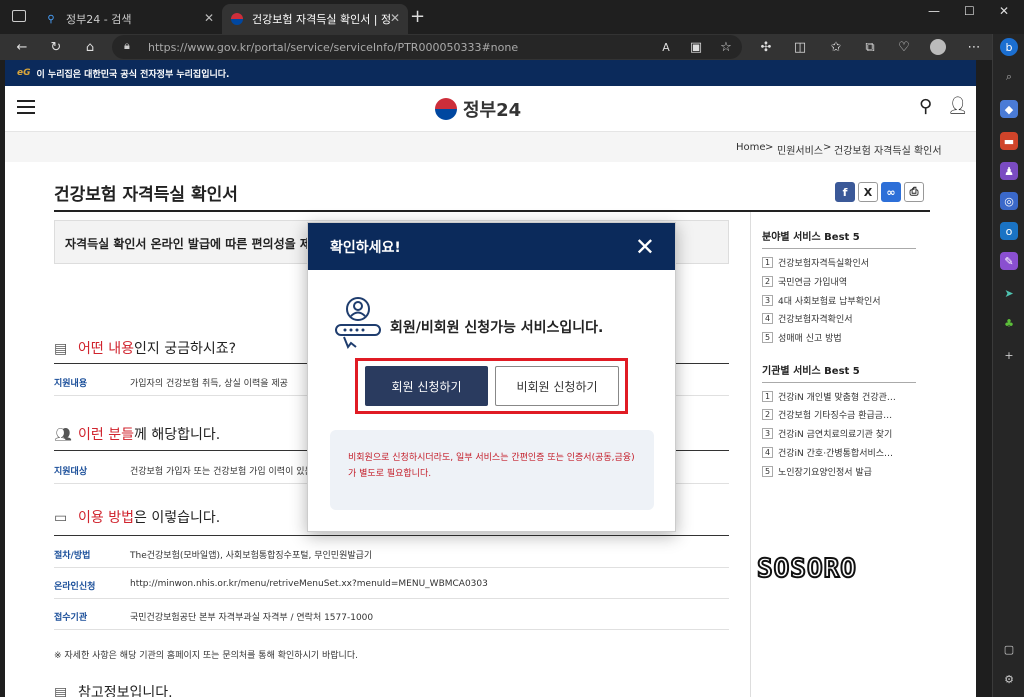  I want to click on close-window-icon: ✕, so click(1004, 11).